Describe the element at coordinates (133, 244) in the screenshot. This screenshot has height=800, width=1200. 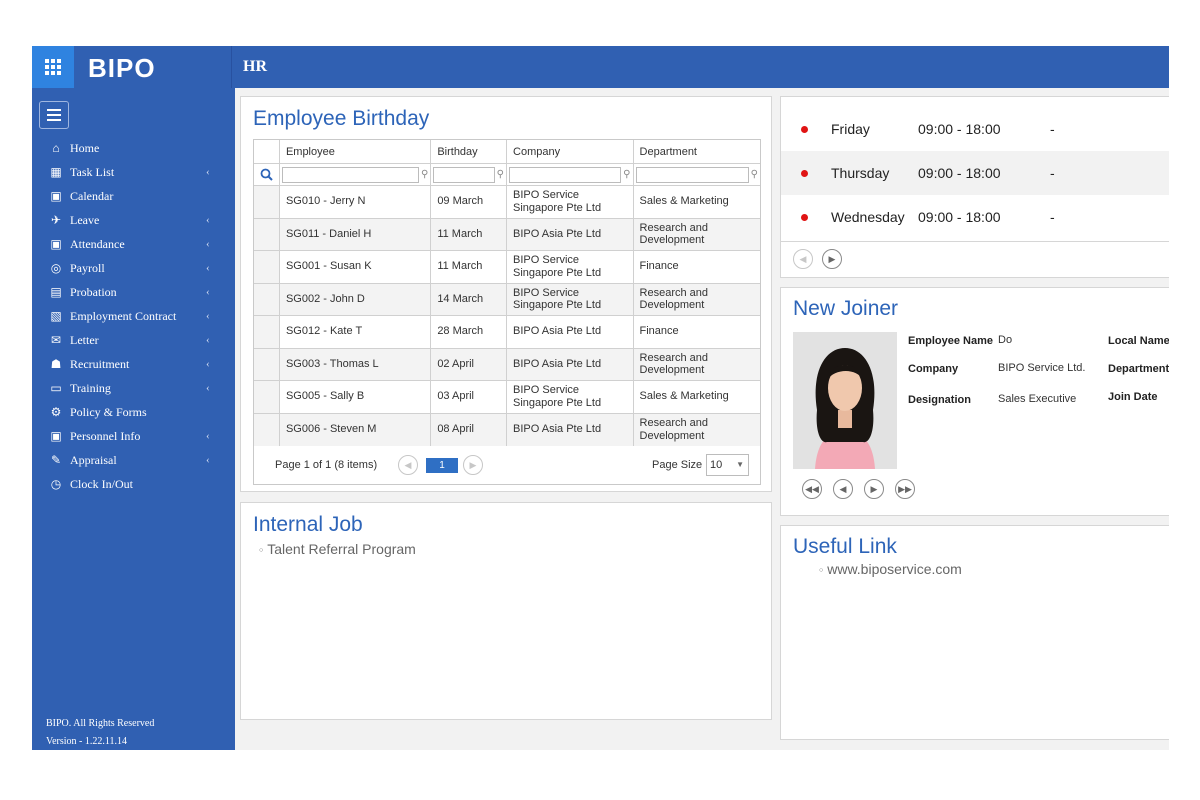
I see `sidebar-item-attendance: ▣ Attendance ‹` at that location.